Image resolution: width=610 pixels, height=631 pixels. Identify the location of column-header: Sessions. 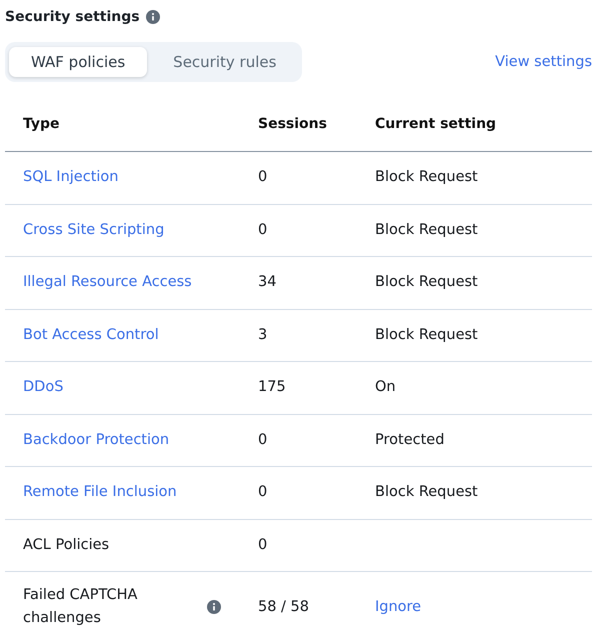
(293, 124).